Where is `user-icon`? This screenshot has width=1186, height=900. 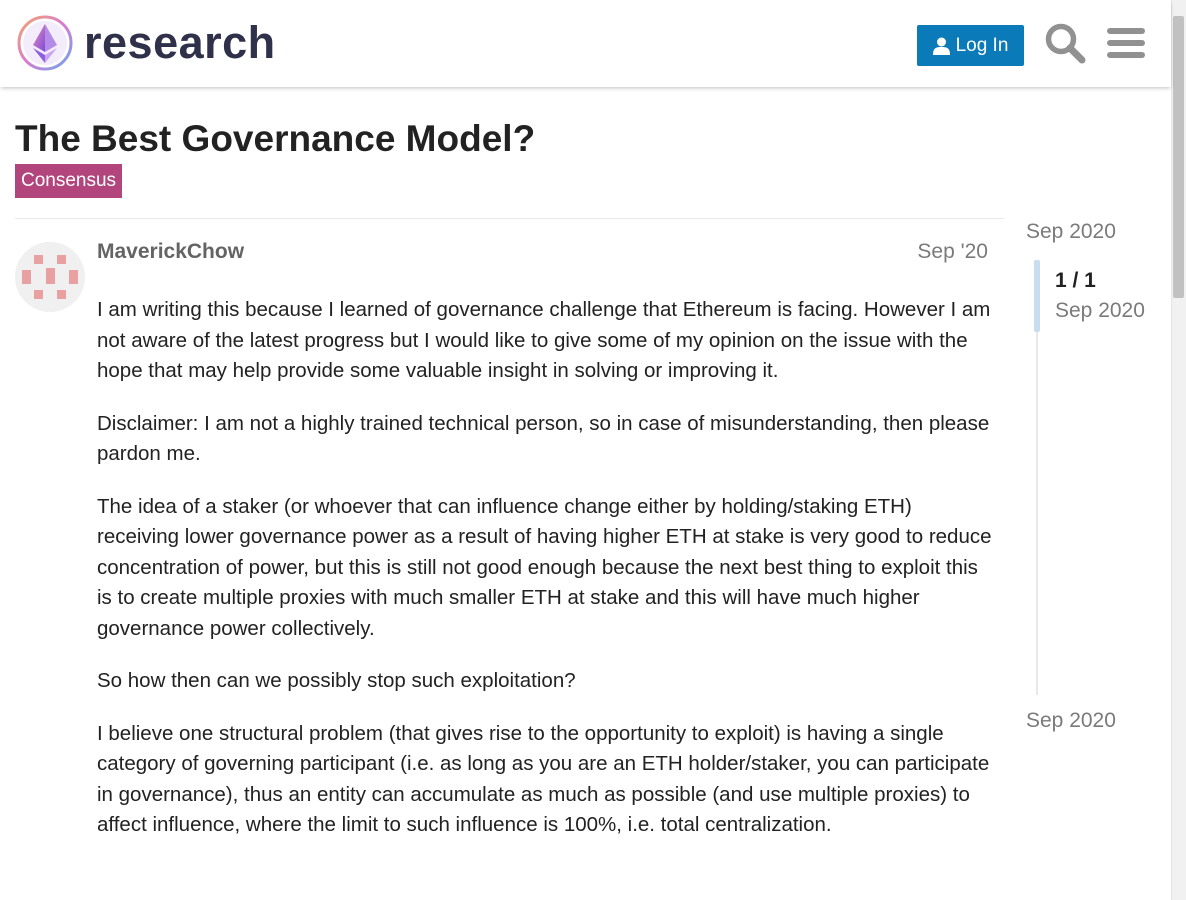 user-icon is located at coordinates (941, 46).